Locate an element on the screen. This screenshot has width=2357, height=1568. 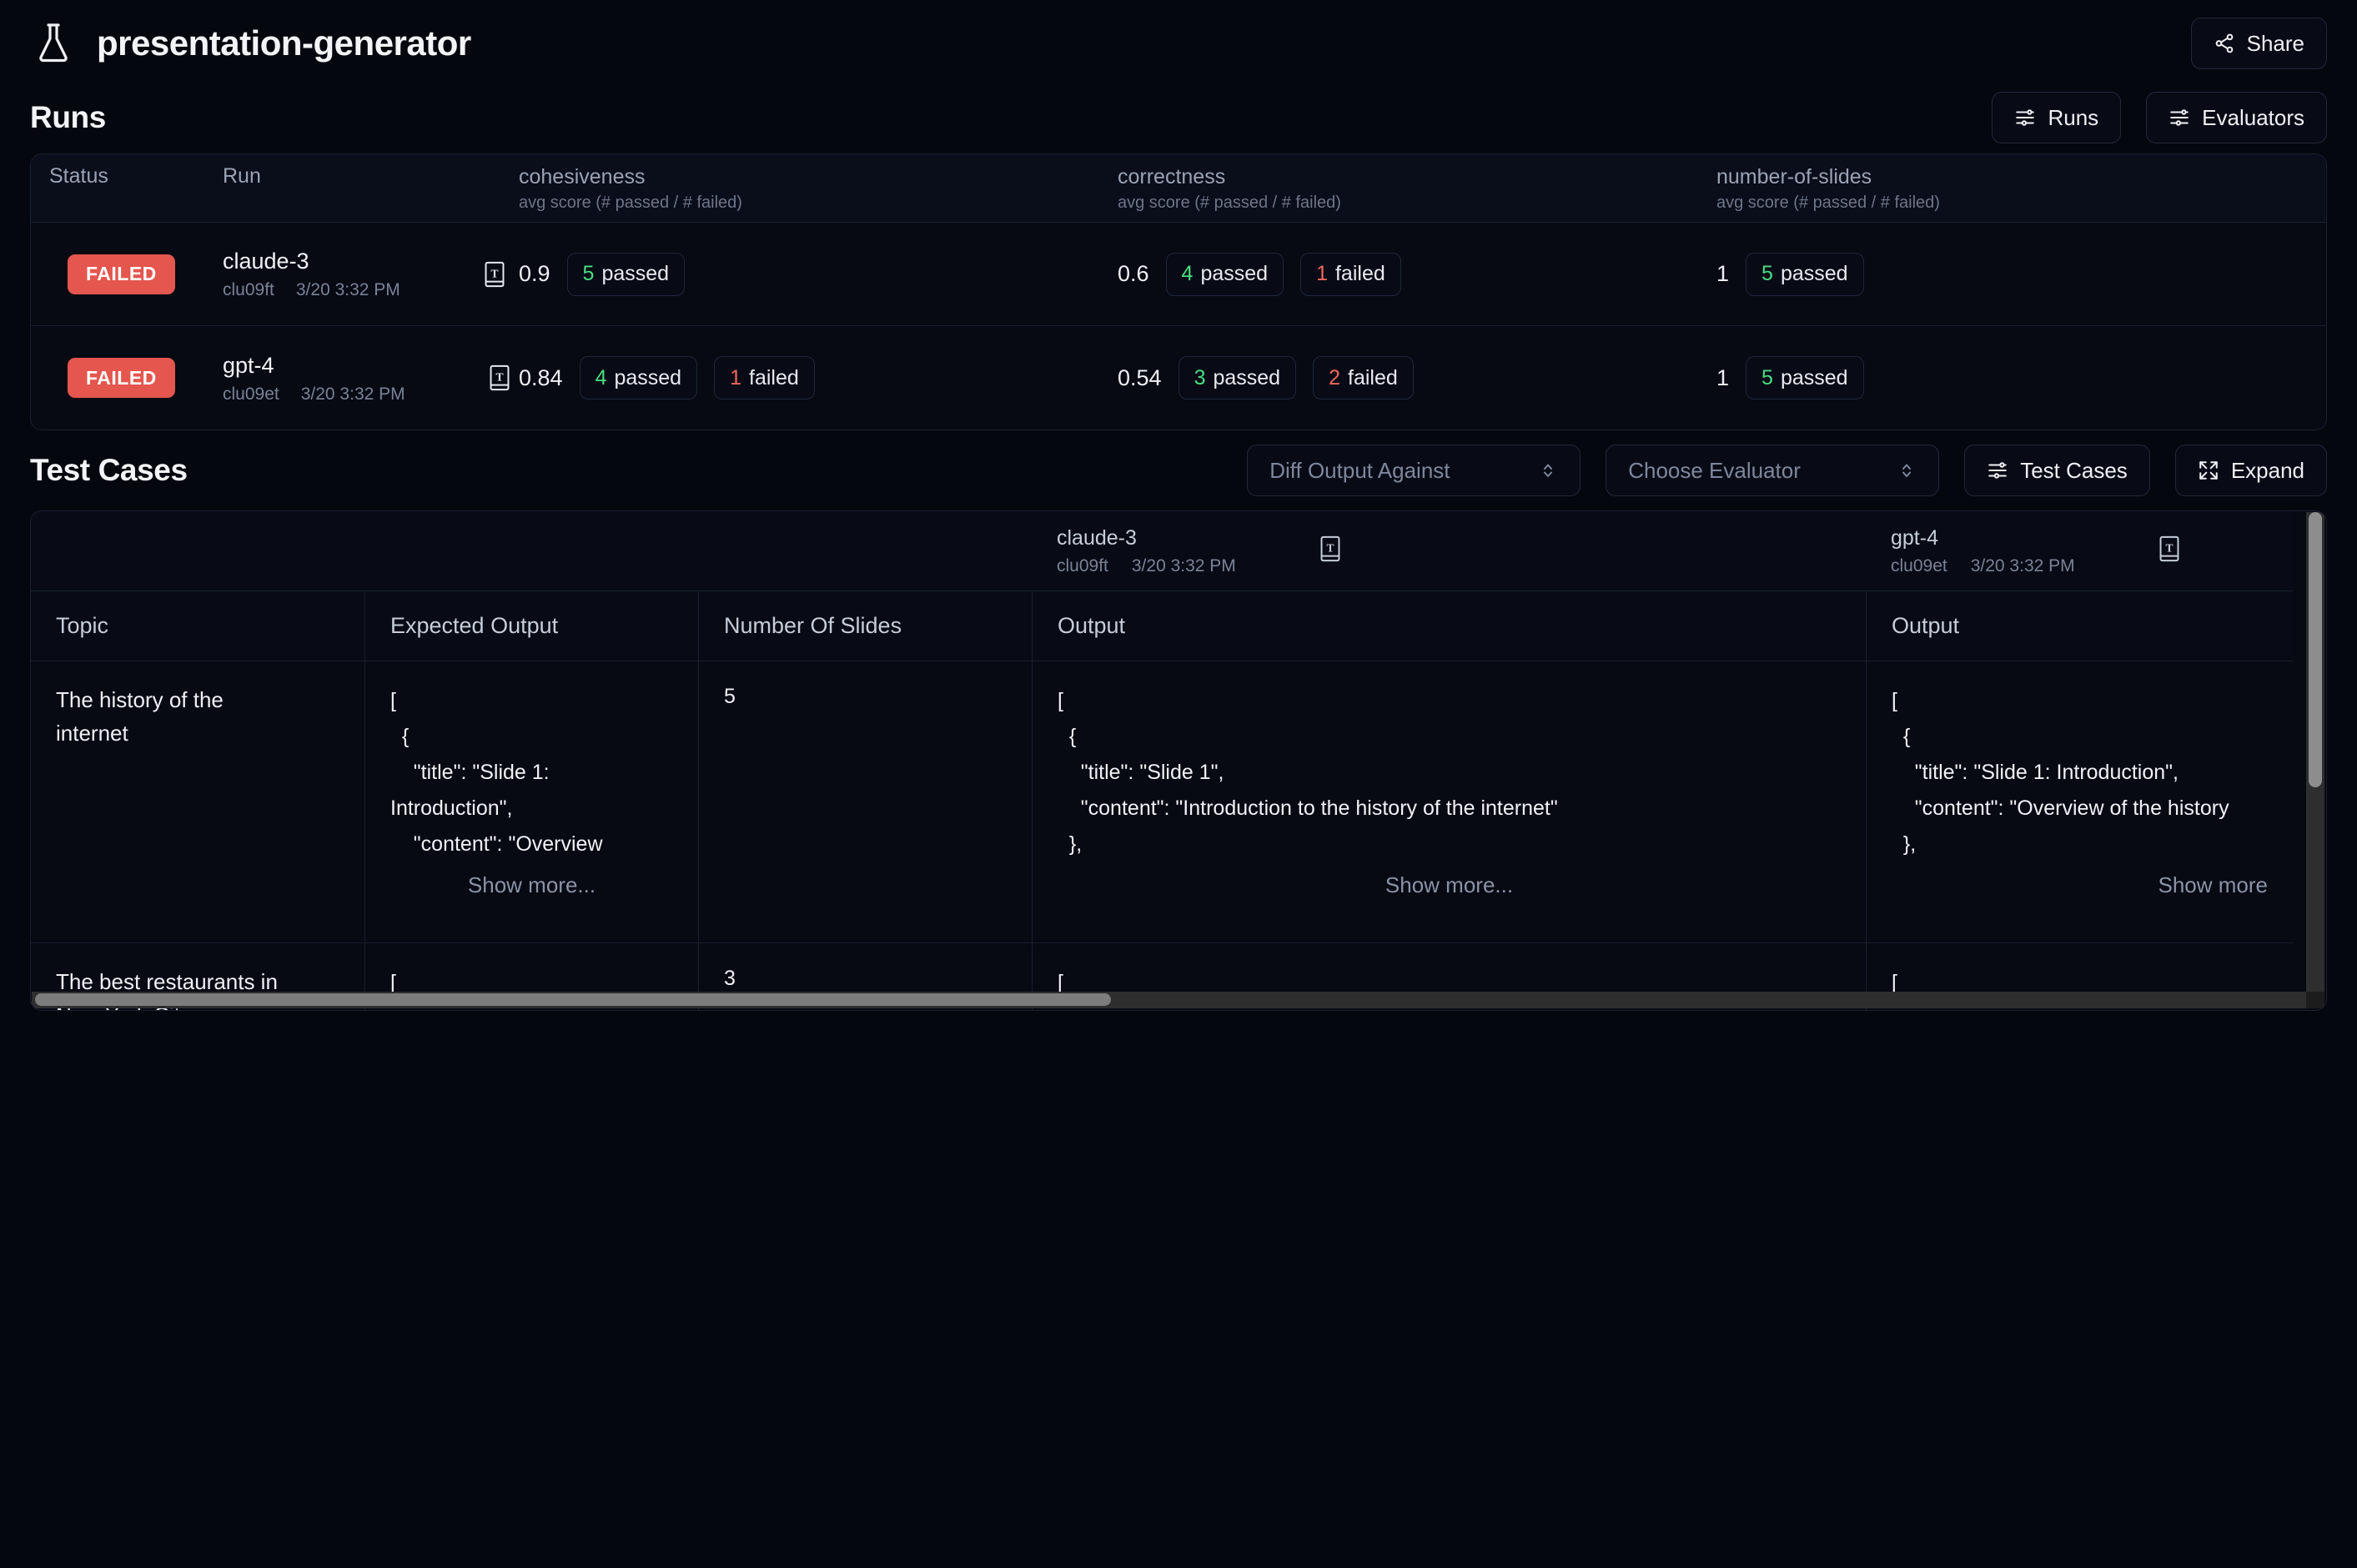
cell-number-of-slides: 5 is located at coordinates (865, 801).